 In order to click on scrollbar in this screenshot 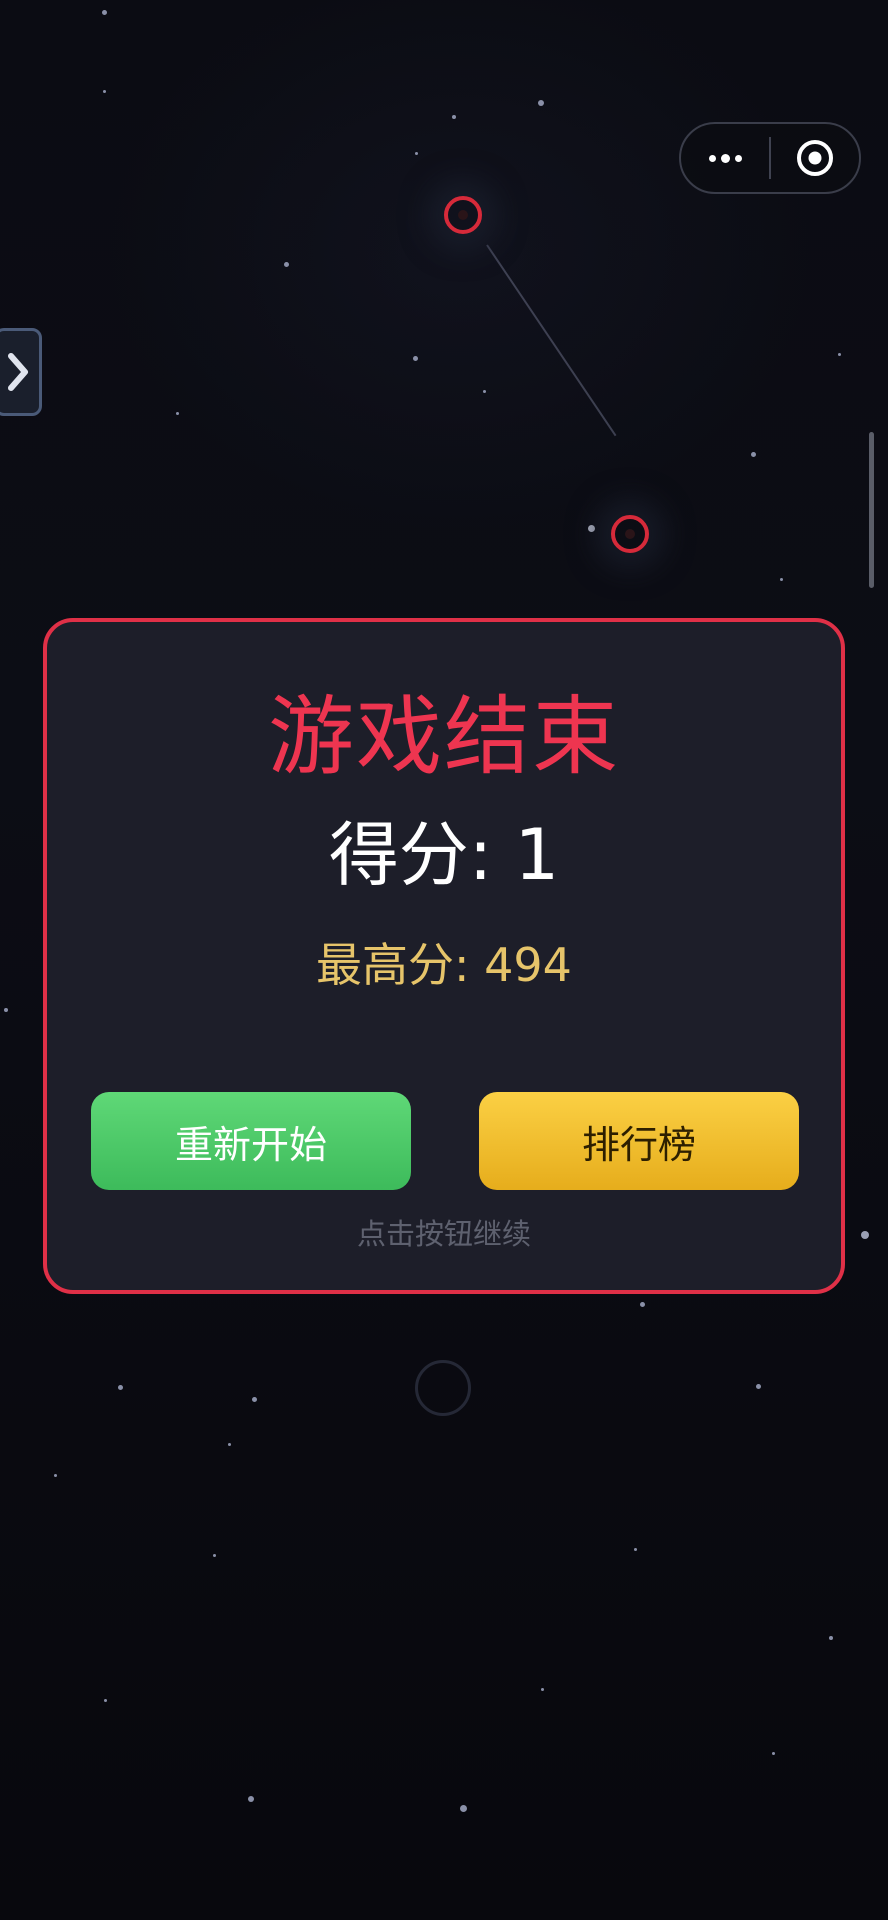, I will do `click(871, 510)`.